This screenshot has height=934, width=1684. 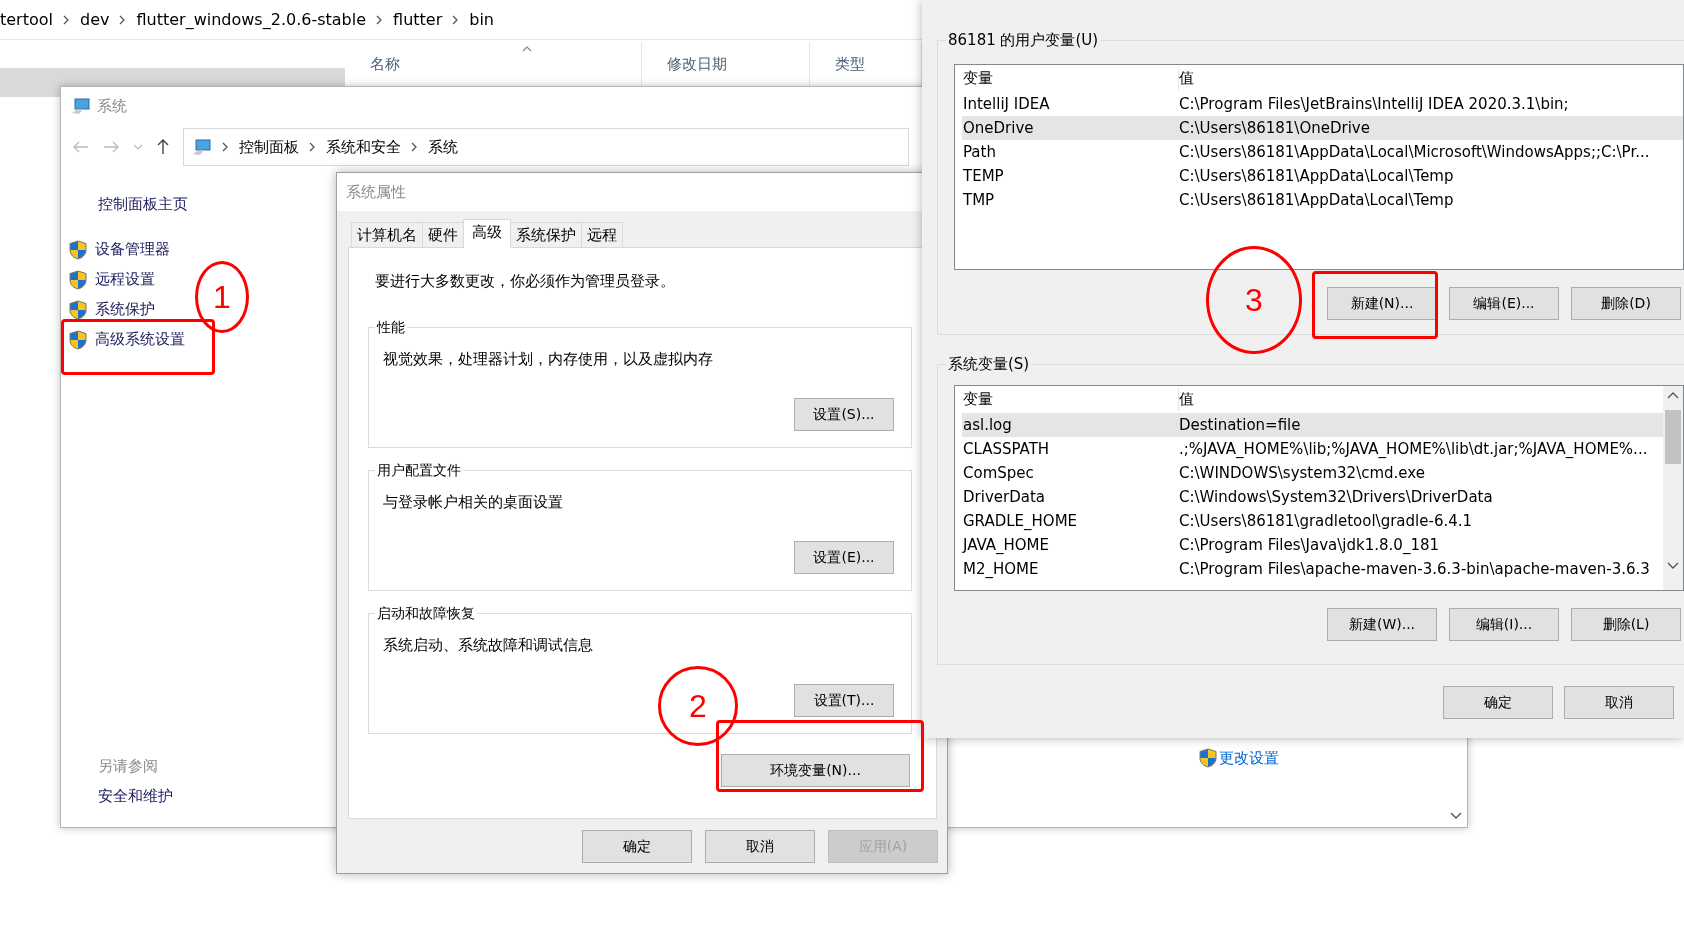 What do you see at coordinates (1336, 497) in the screenshot?
I see `table-cell-text: C:\Windows\System32\Drivers\DriverData` at bounding box center [1336, 497].